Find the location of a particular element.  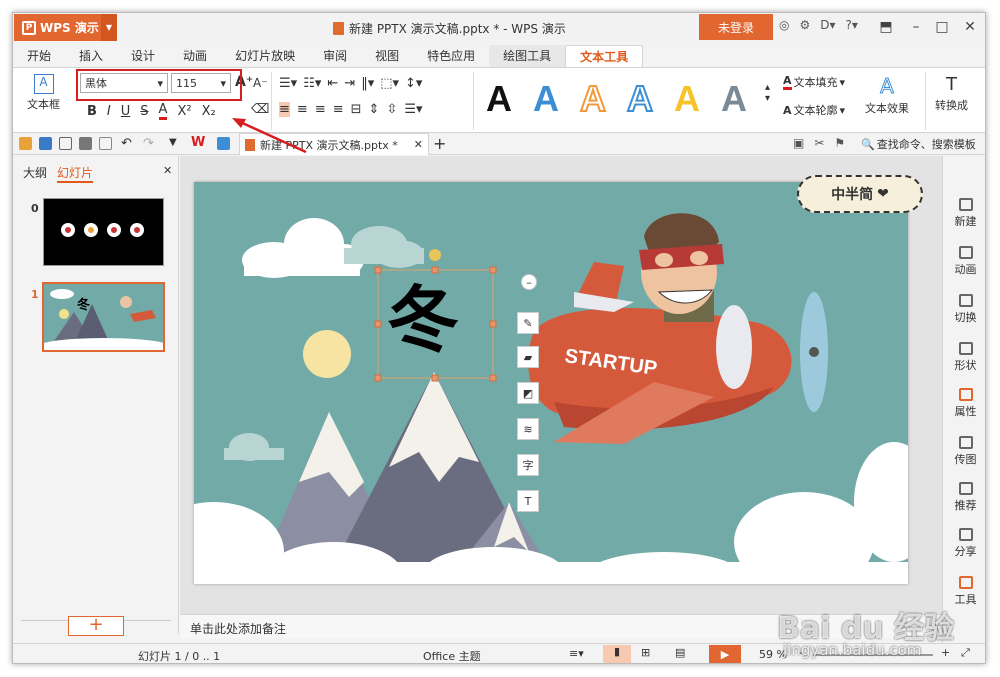

text-direction-icon: ↕▾ is located at coordinates (413, 83).